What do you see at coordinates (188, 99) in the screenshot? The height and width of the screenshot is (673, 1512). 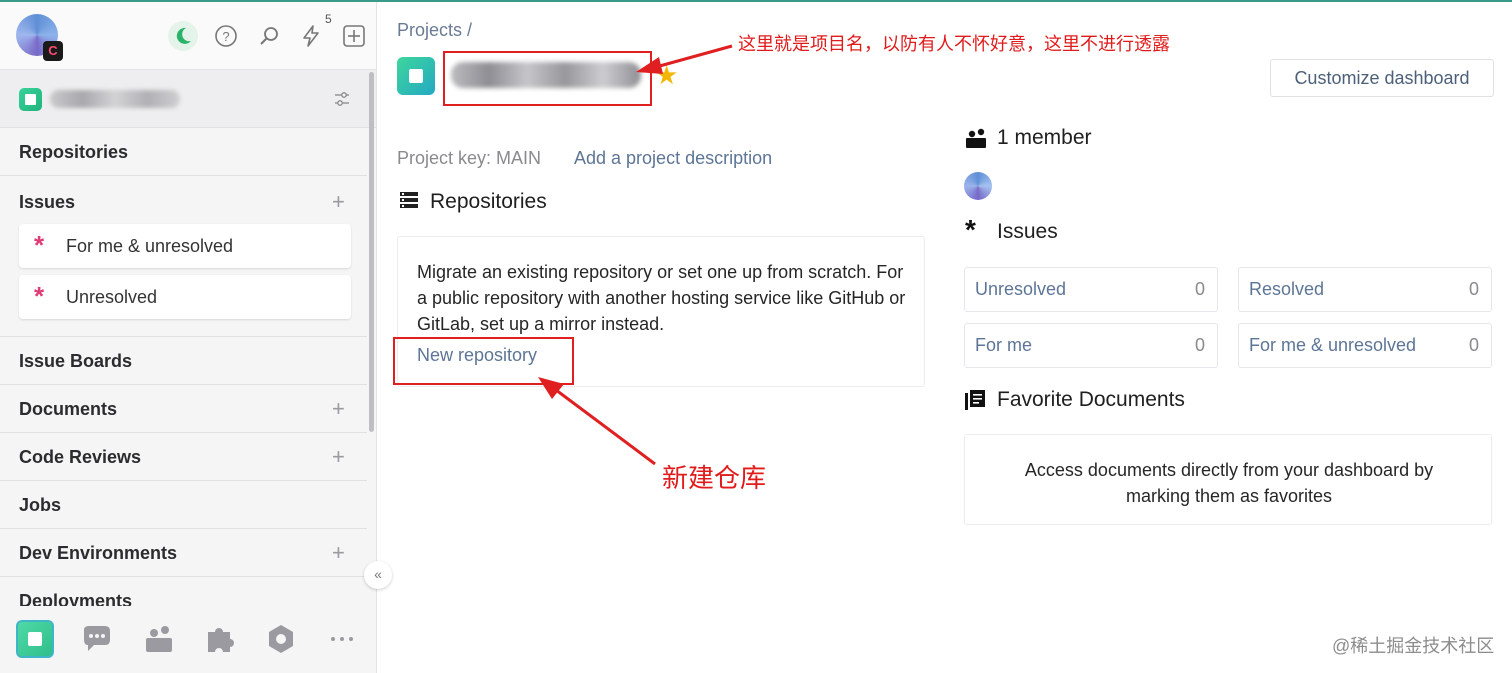 I see `project-switcher` at bounding box center [188, 99].